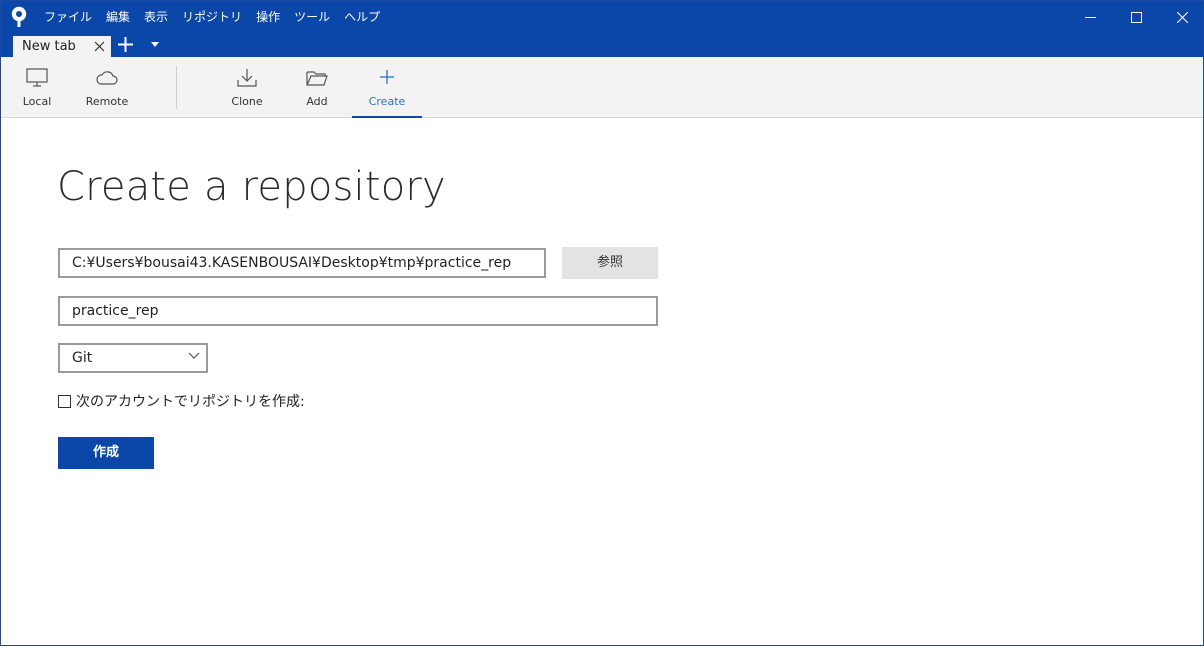 The image size is (1204, 646). What do you see at coordinates (362, 17) in the screenshot?
I see `menu-help: ヘルプ` at bounding box center [362, 17].